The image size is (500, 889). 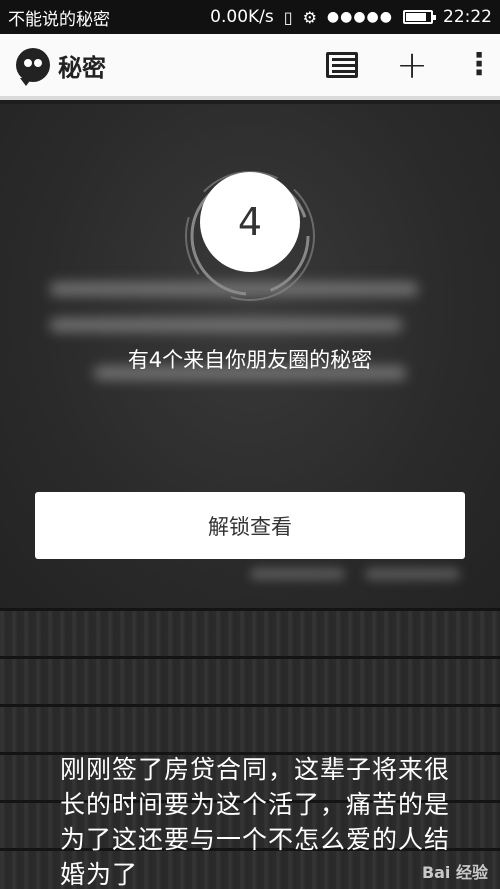 I want to click on add-button: +, so click(x=412, y=65).